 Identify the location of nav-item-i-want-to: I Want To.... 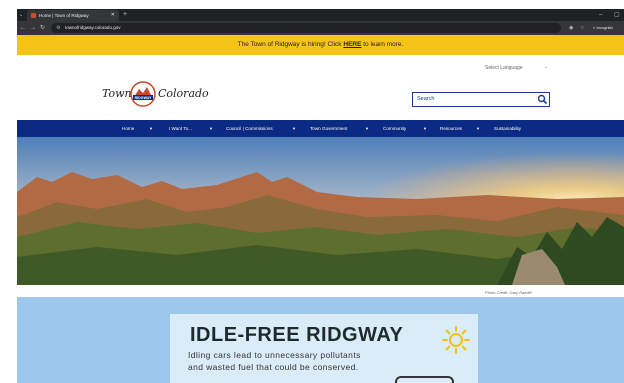
(180, 128).